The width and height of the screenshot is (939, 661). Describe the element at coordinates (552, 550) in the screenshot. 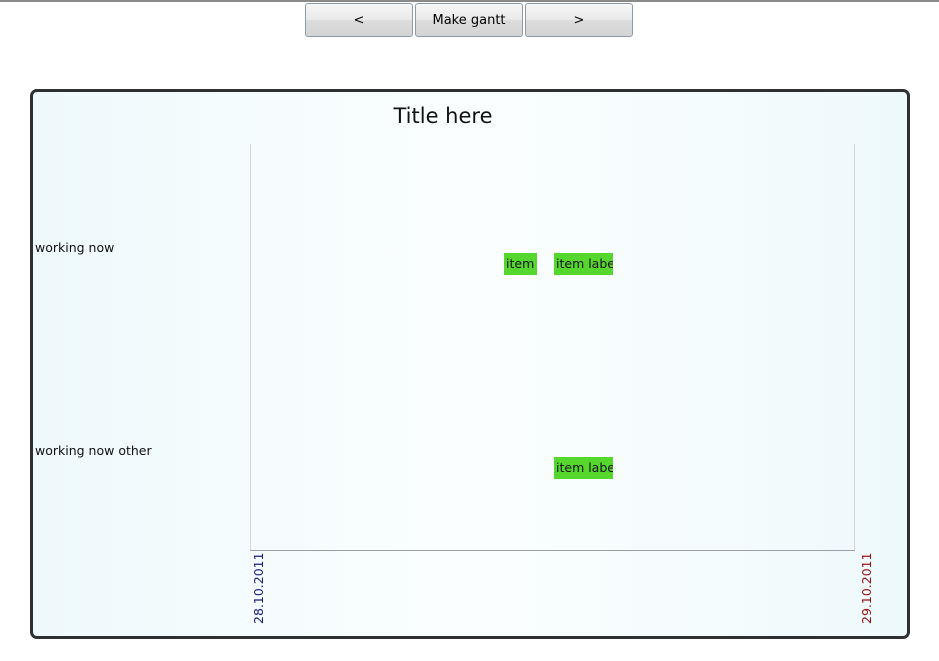

I see `x-axis-line` at that location.